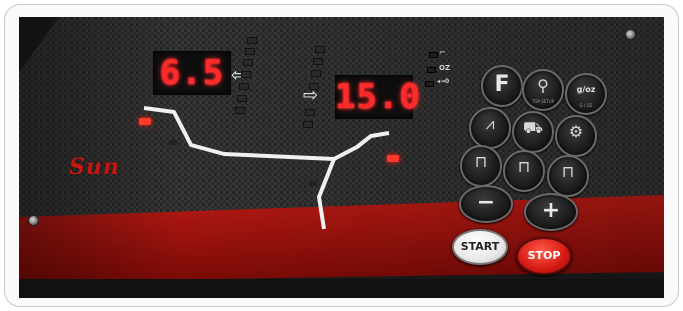  I want to click on plus-button: +, so click(551, 212).